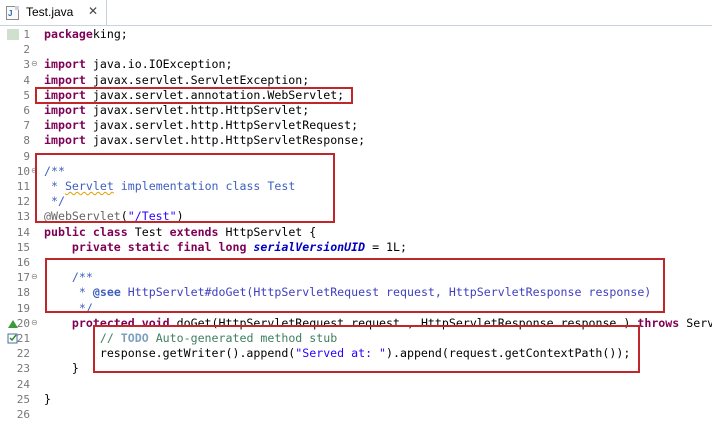  I want to click on close-icon: ✕, so click(93, 11).